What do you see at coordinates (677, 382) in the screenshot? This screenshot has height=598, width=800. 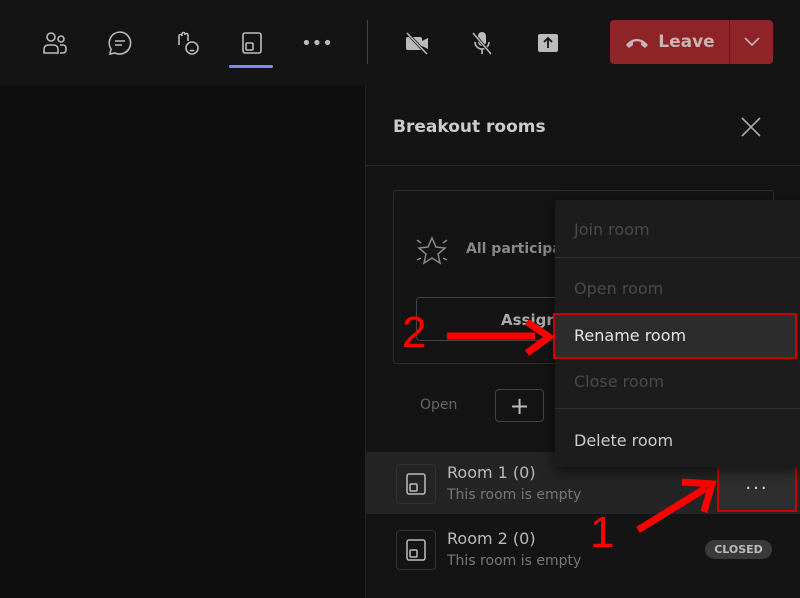 I see `menu-item-close-room: Close room` at bounding box center [677, 382].